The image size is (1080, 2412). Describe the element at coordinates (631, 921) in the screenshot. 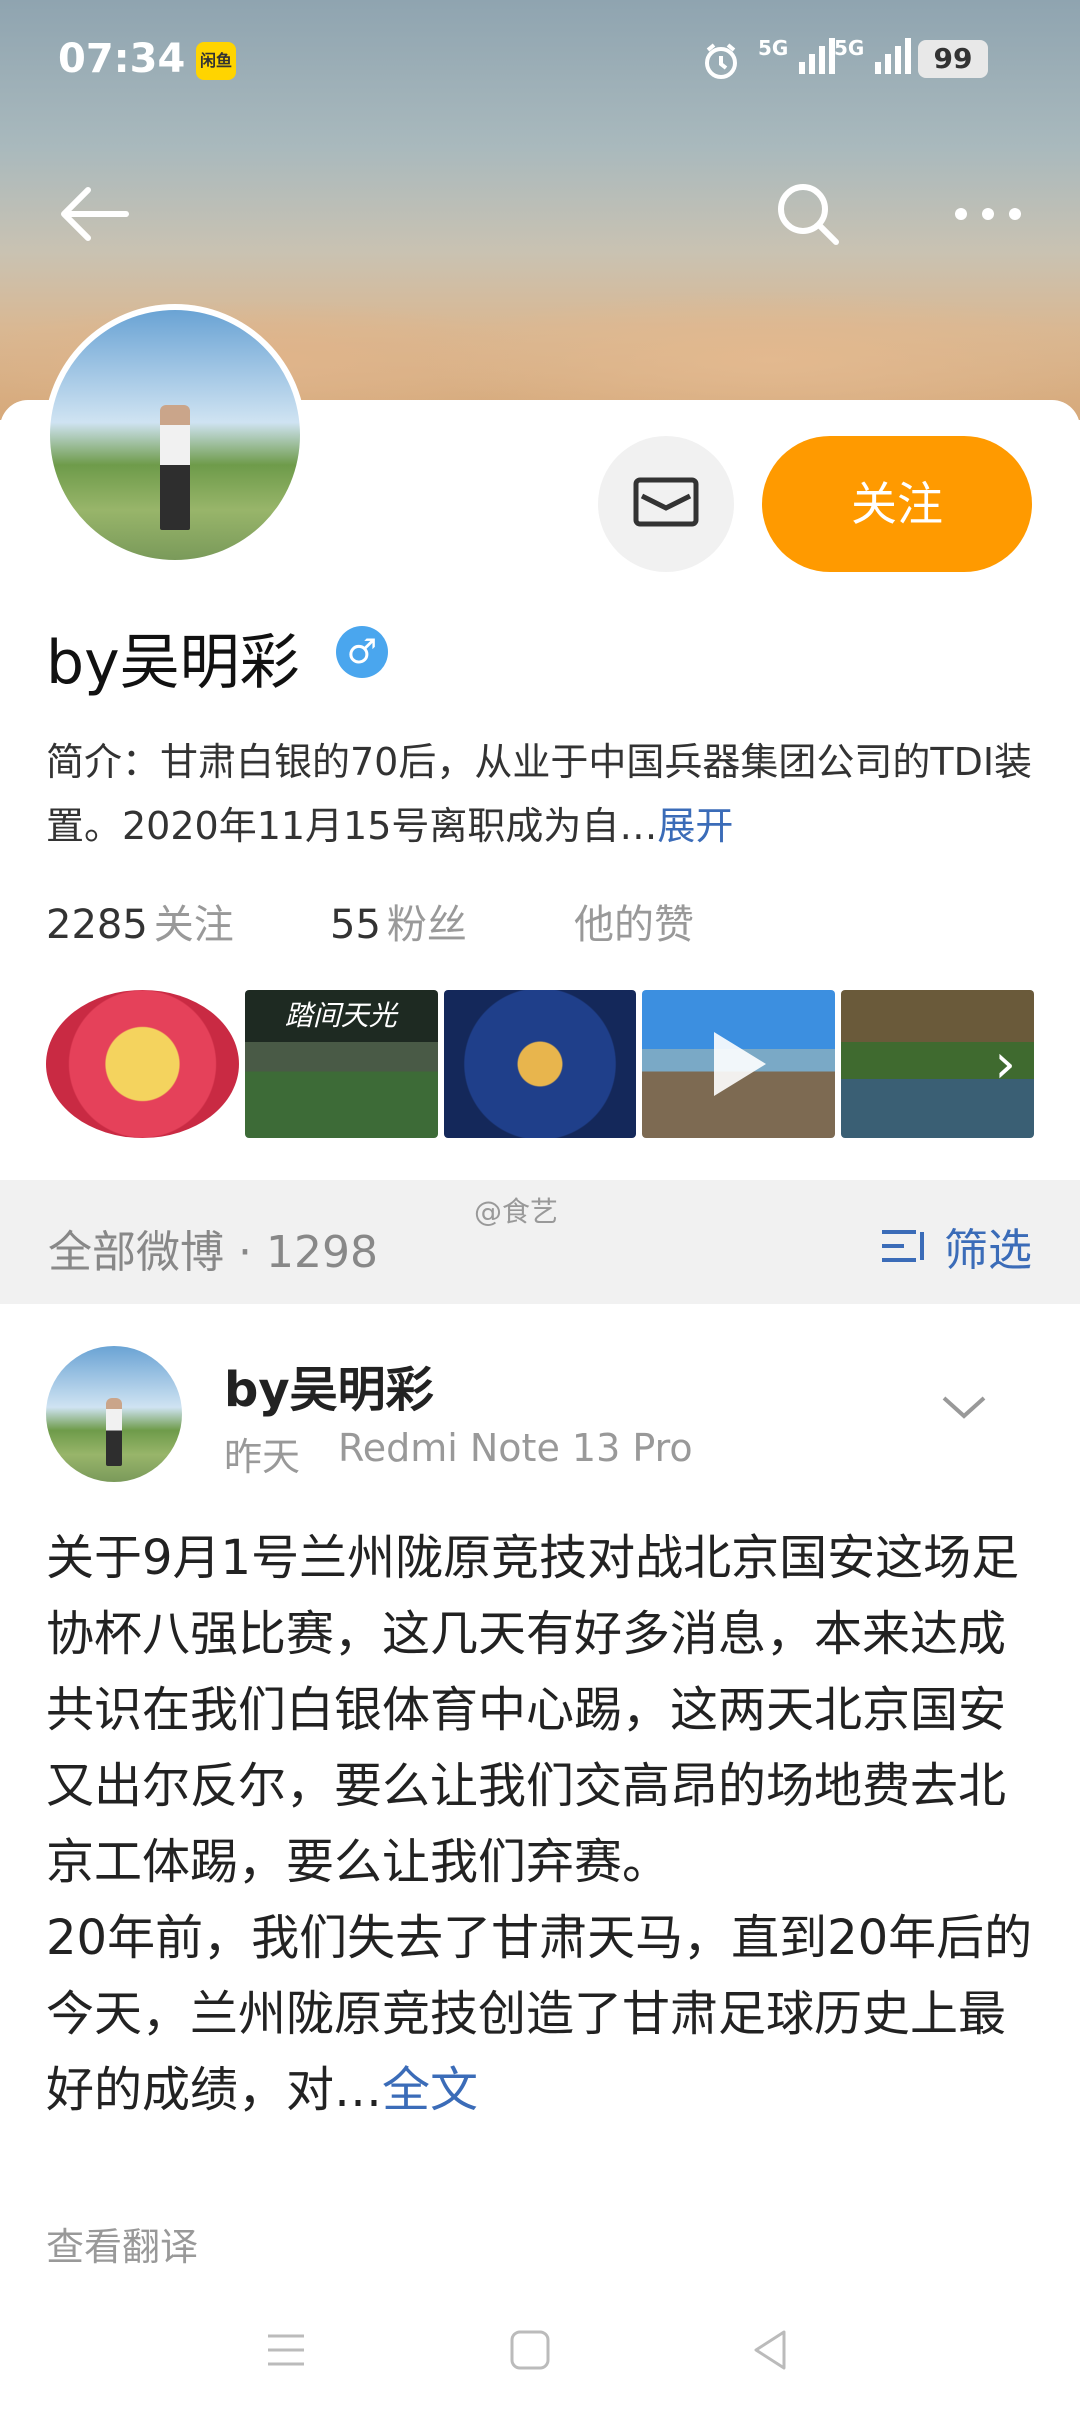

I see `stat-likes: 他的赞` at that location.